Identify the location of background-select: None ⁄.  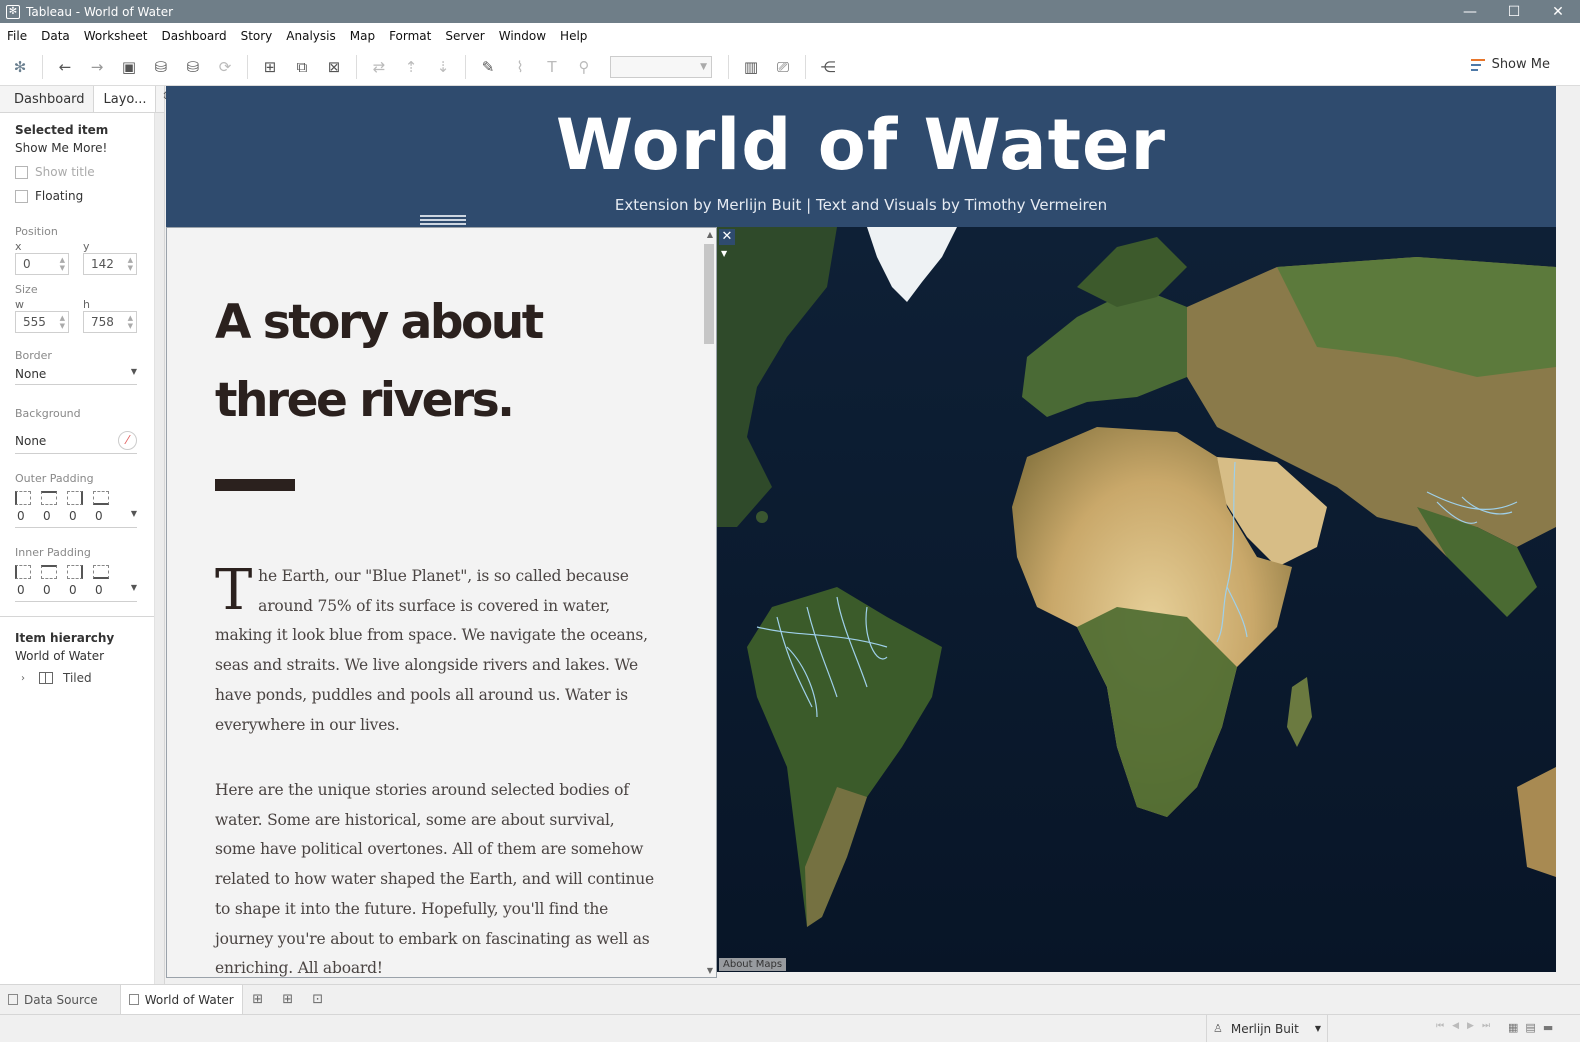
(76, 441).